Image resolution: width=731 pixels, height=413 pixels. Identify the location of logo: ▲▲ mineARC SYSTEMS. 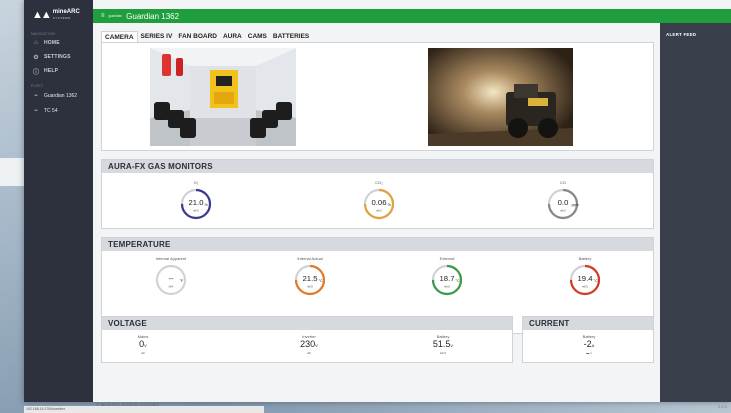
(58, 15).